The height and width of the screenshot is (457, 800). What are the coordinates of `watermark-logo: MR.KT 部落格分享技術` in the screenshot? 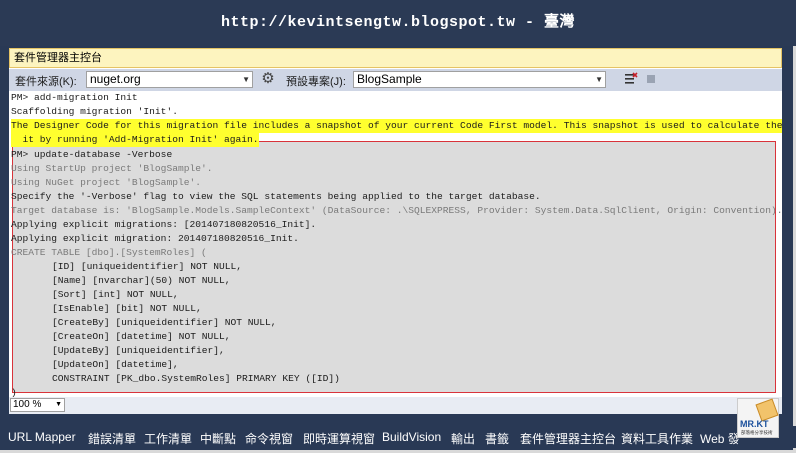 It's located at (758, 418).